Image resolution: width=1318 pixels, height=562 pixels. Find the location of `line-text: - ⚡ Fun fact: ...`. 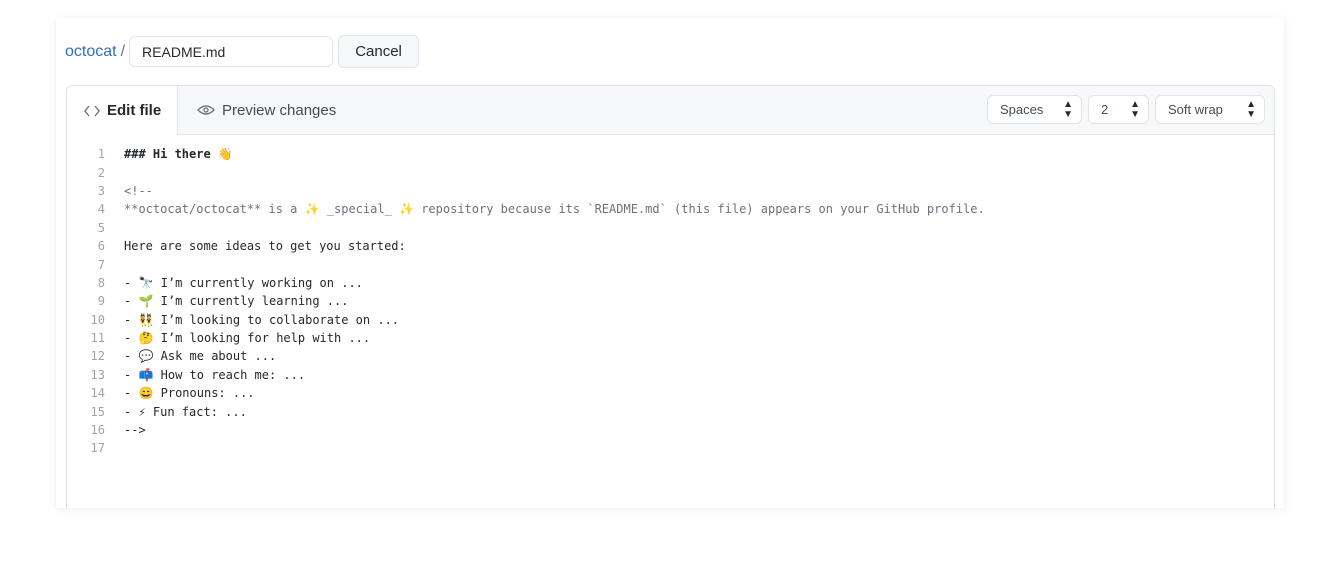

line-text: - ⚡ Fun fact: ... is located at coordinates (185, 411).